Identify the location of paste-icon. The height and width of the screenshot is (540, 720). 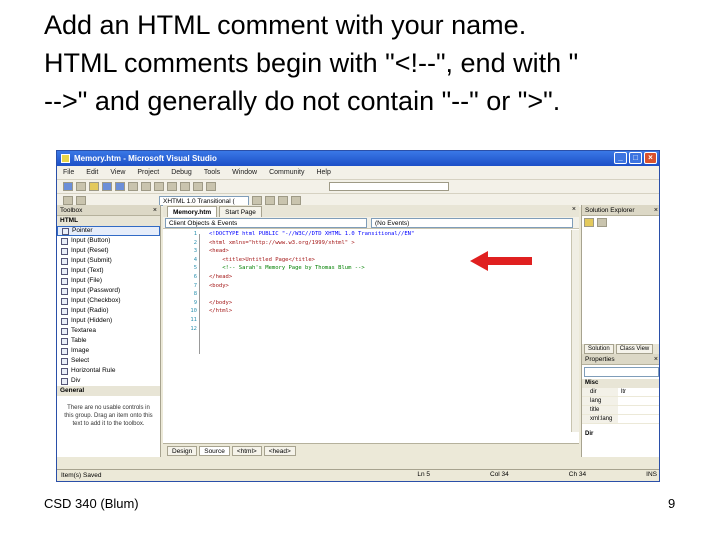
(159, 186).